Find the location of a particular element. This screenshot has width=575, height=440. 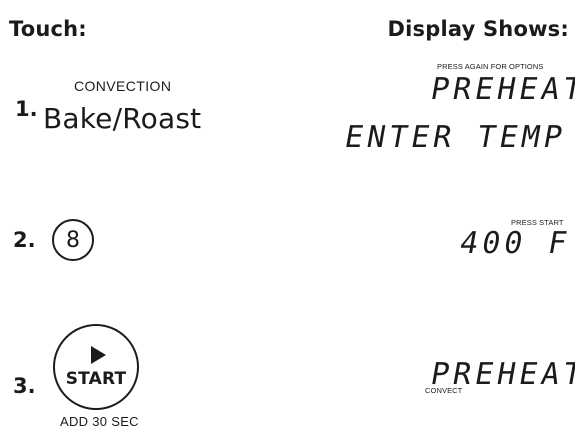

display-enter-temp-line: ENTER TEMP is located at coordinates (455, 137).